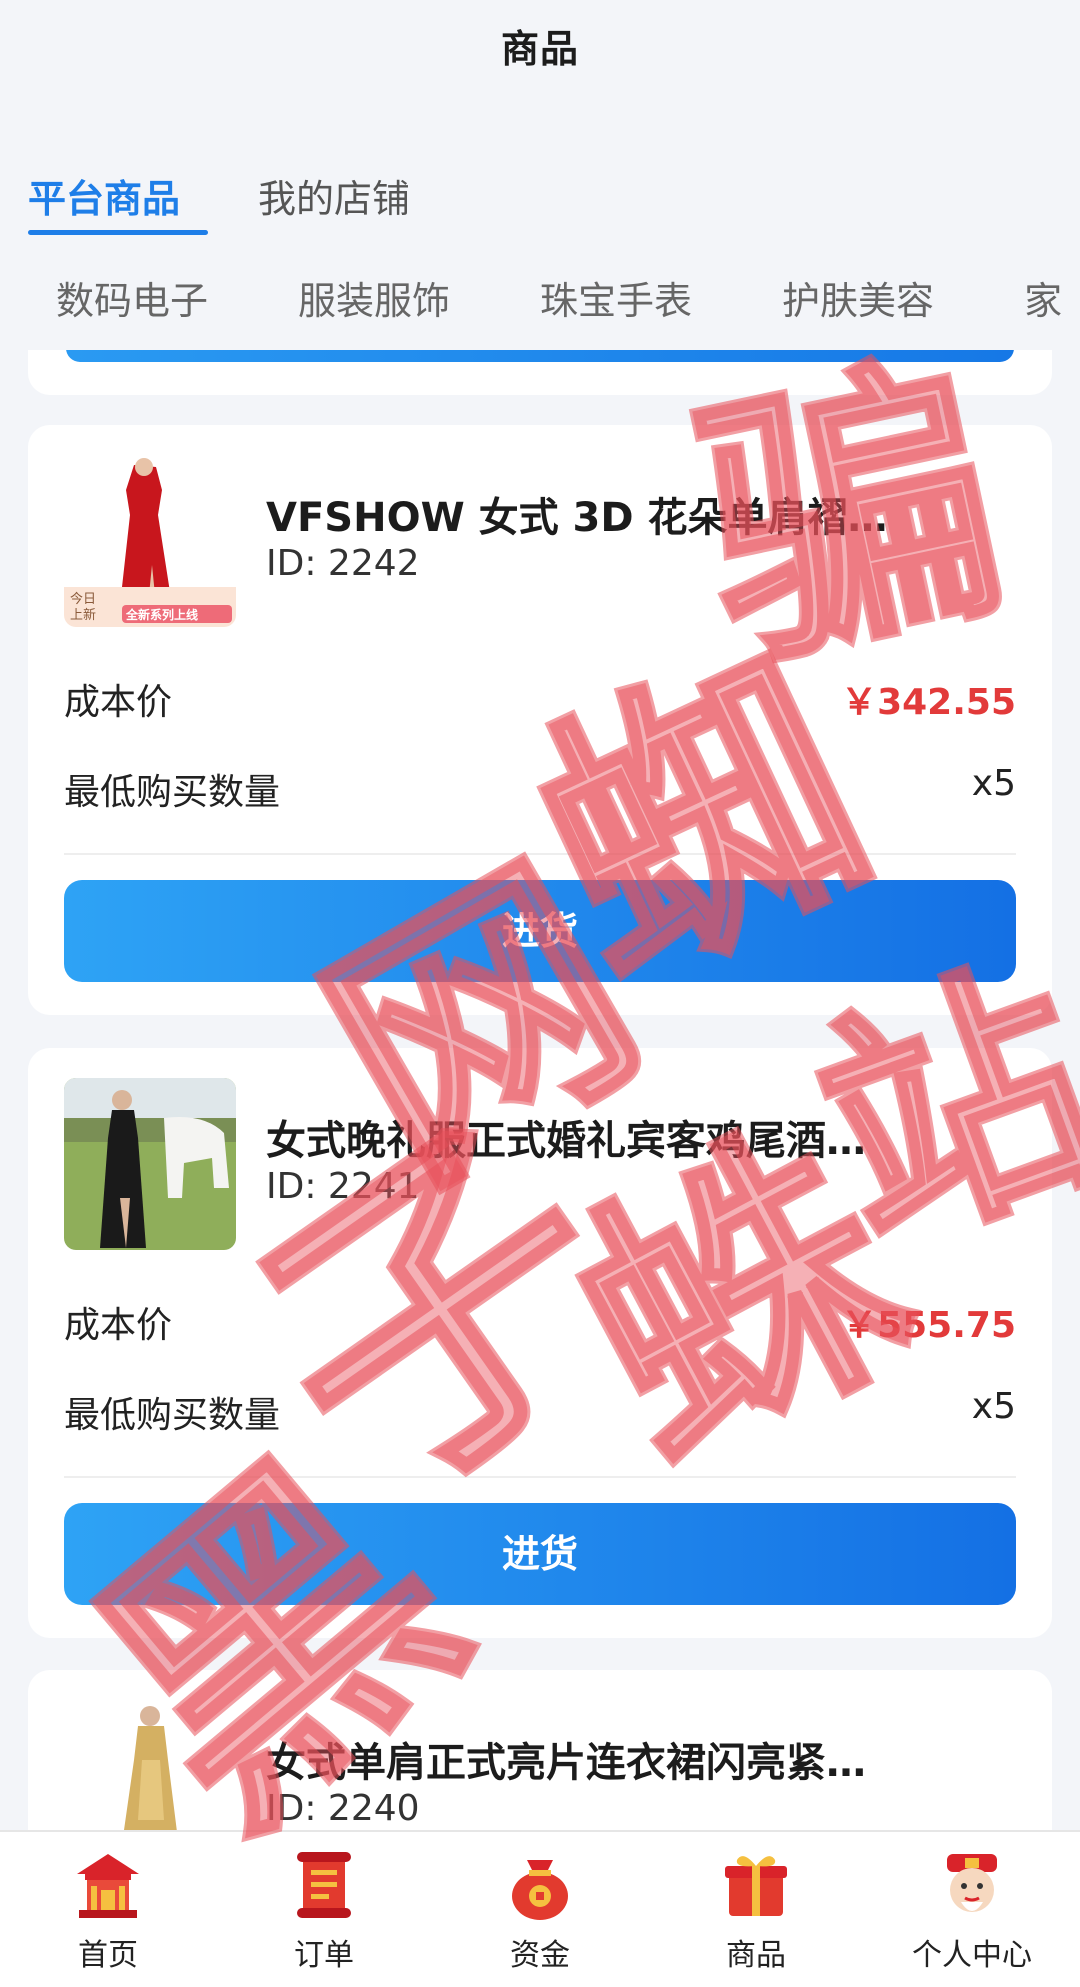 The image size is (1080, 1987). I want to click on main-tabs: 平台商品 我的店铺, so click(258, 195).